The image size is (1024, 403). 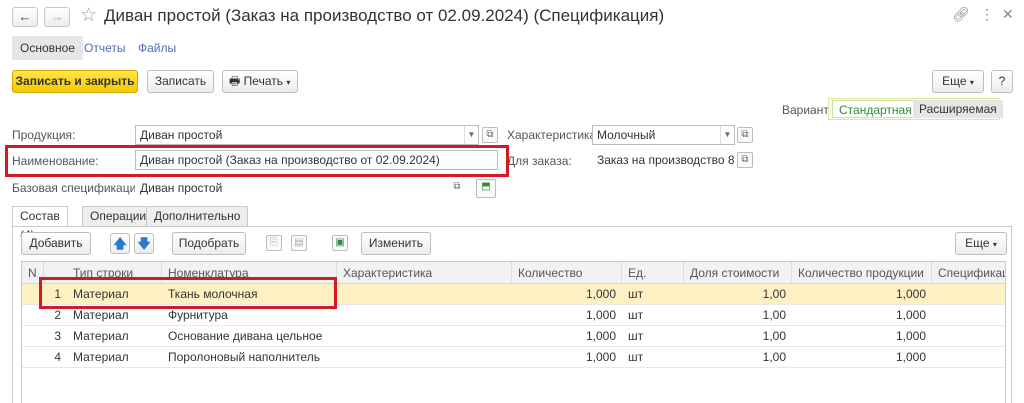 I want to click on characteristic-label: Характеристика:, so click(x=553, y=135).